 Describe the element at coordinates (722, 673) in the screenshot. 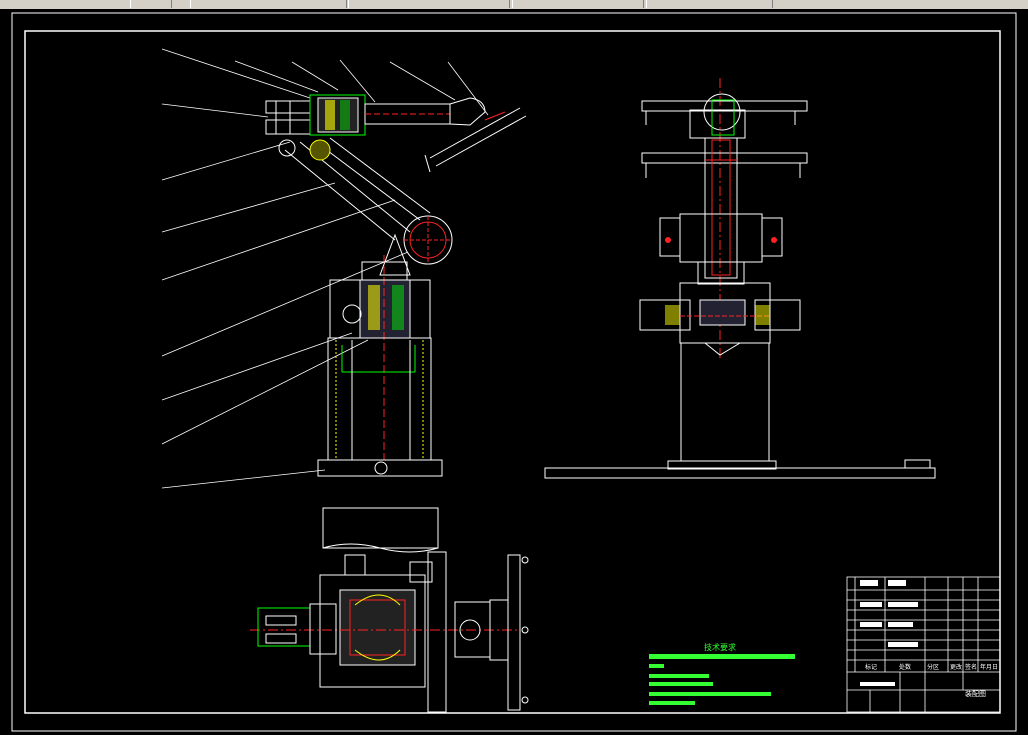

I see `tech-requirements: 技术要求` at that location.